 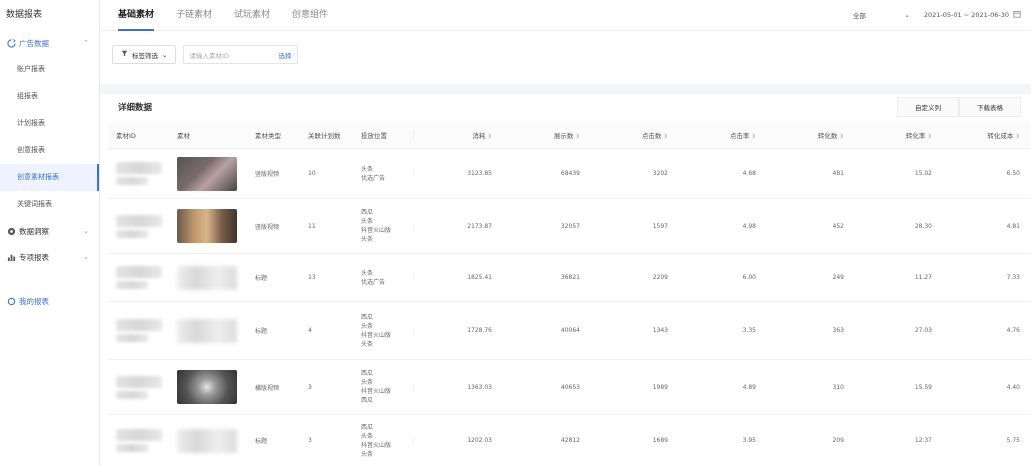 What do you see at coordinates (749, 226) in the screenshot?
I see `ctr-cell: 4.98` at bounding box center [749, 226].